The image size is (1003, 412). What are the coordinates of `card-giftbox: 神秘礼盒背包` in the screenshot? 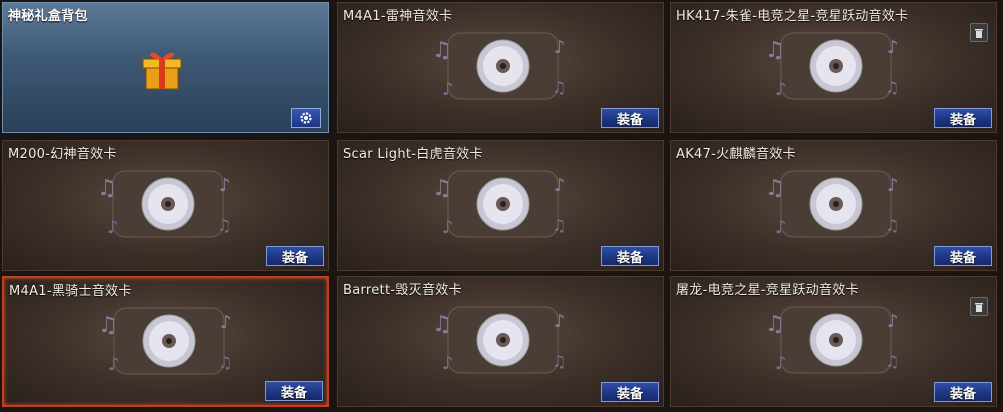 It's located at (165, 67).